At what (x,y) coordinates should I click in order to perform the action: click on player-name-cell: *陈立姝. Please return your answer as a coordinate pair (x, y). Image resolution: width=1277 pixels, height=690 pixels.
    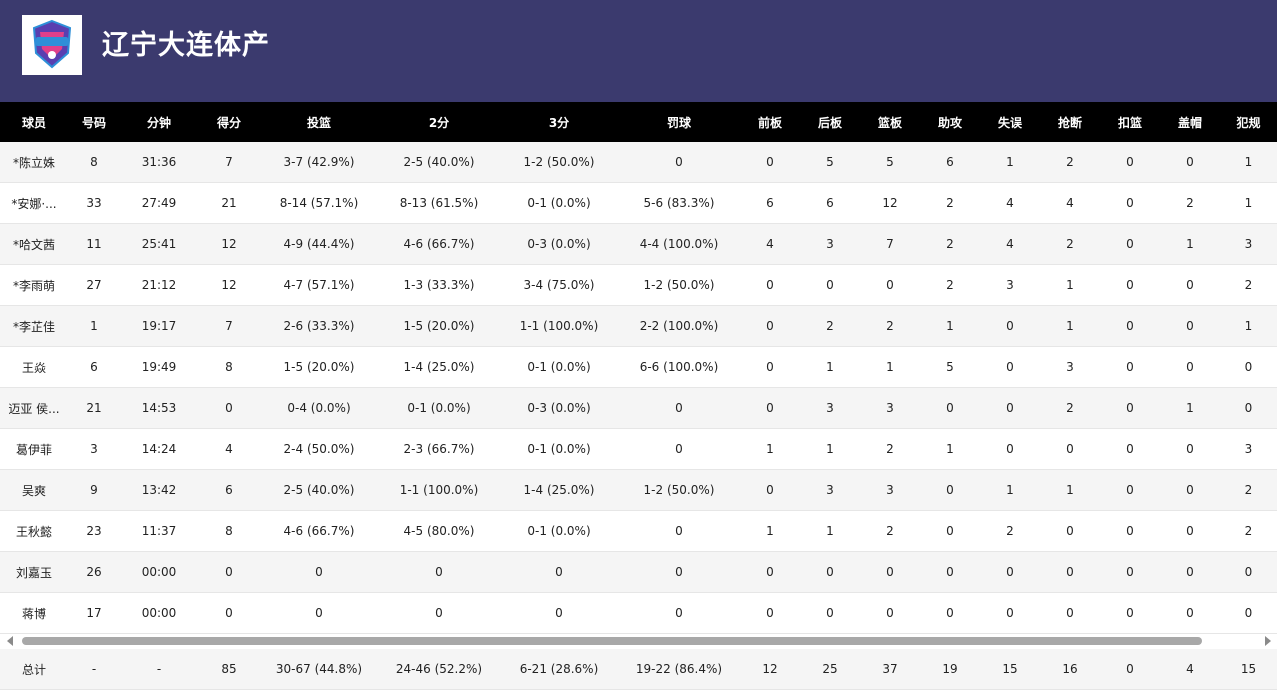
    Looking at the image, I should click on (34, 162).